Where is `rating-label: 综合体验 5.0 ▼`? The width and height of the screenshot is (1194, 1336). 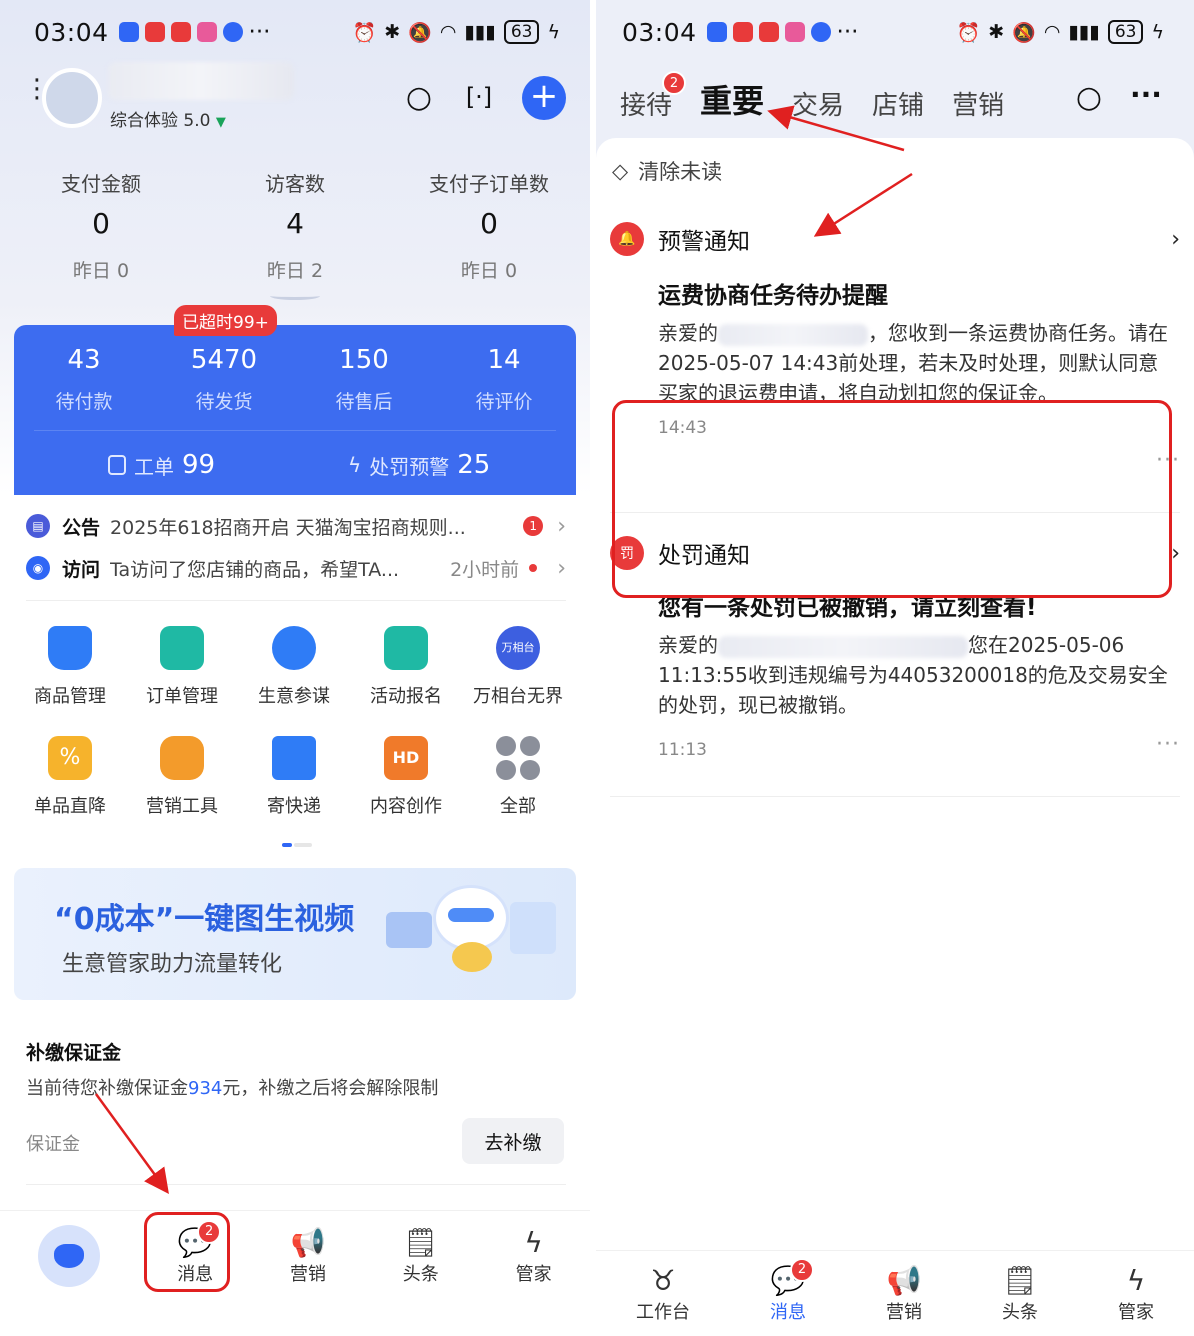 rating-label: 综合体验 5.0 ▼ is located at coordinates (168, 118).